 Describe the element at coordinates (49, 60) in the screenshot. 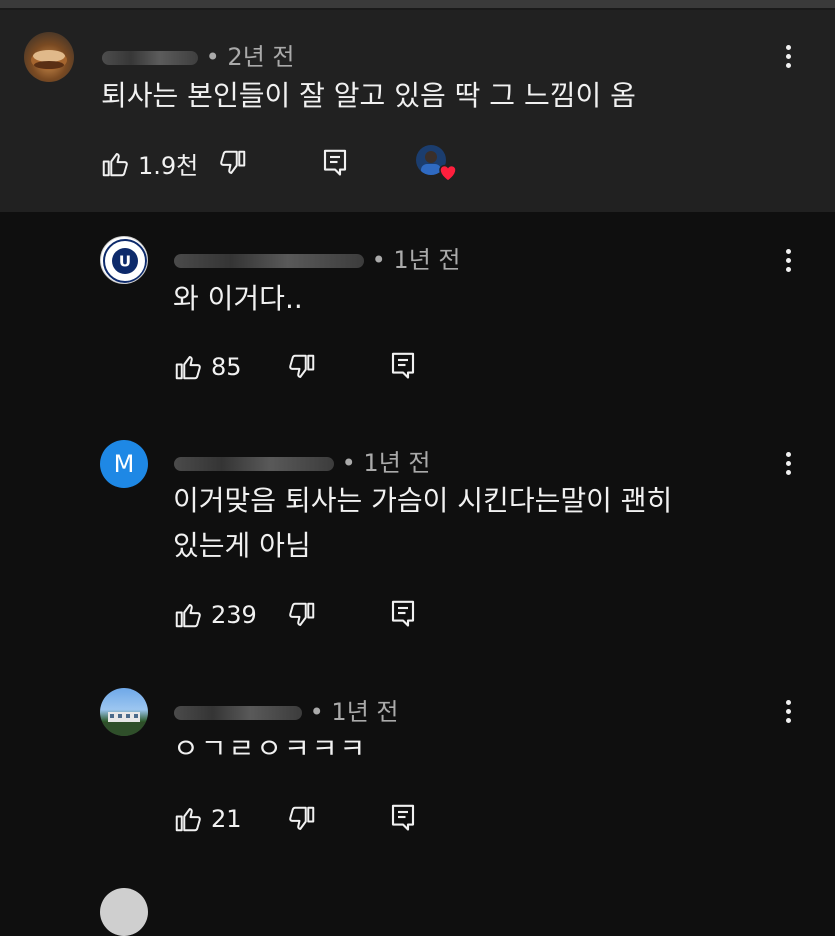

I see `food-photo-icon` at that location.